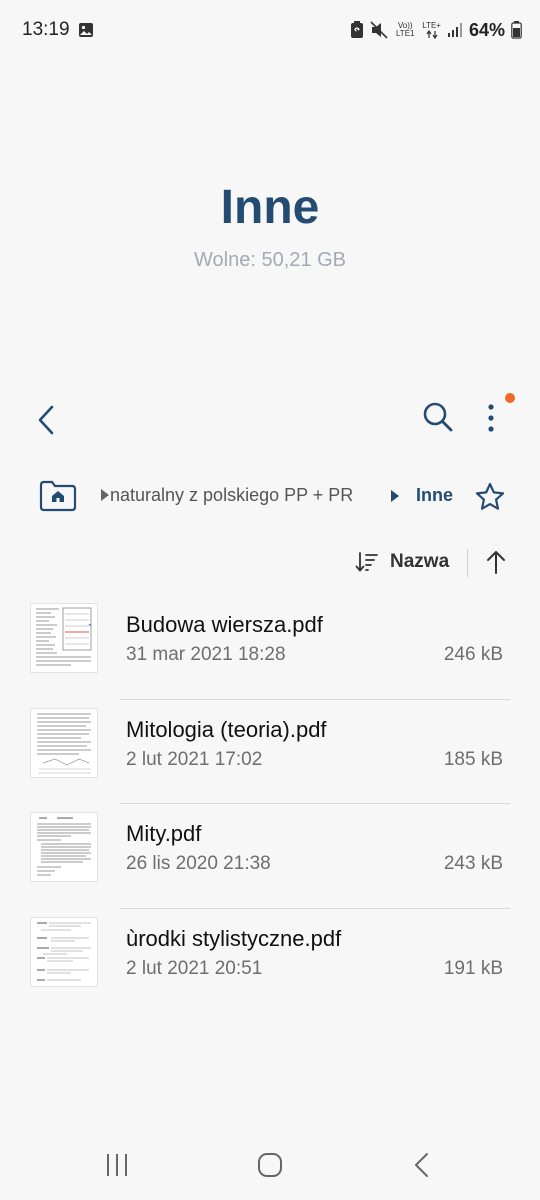 The width and height of the screenshot is (540, 1200). I want to click on folder-header: Inne Wolne: 50,21 GB, so click(270, 226).